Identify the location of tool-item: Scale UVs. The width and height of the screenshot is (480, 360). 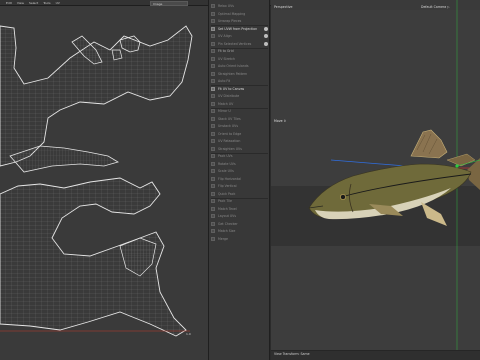
(239, 171).